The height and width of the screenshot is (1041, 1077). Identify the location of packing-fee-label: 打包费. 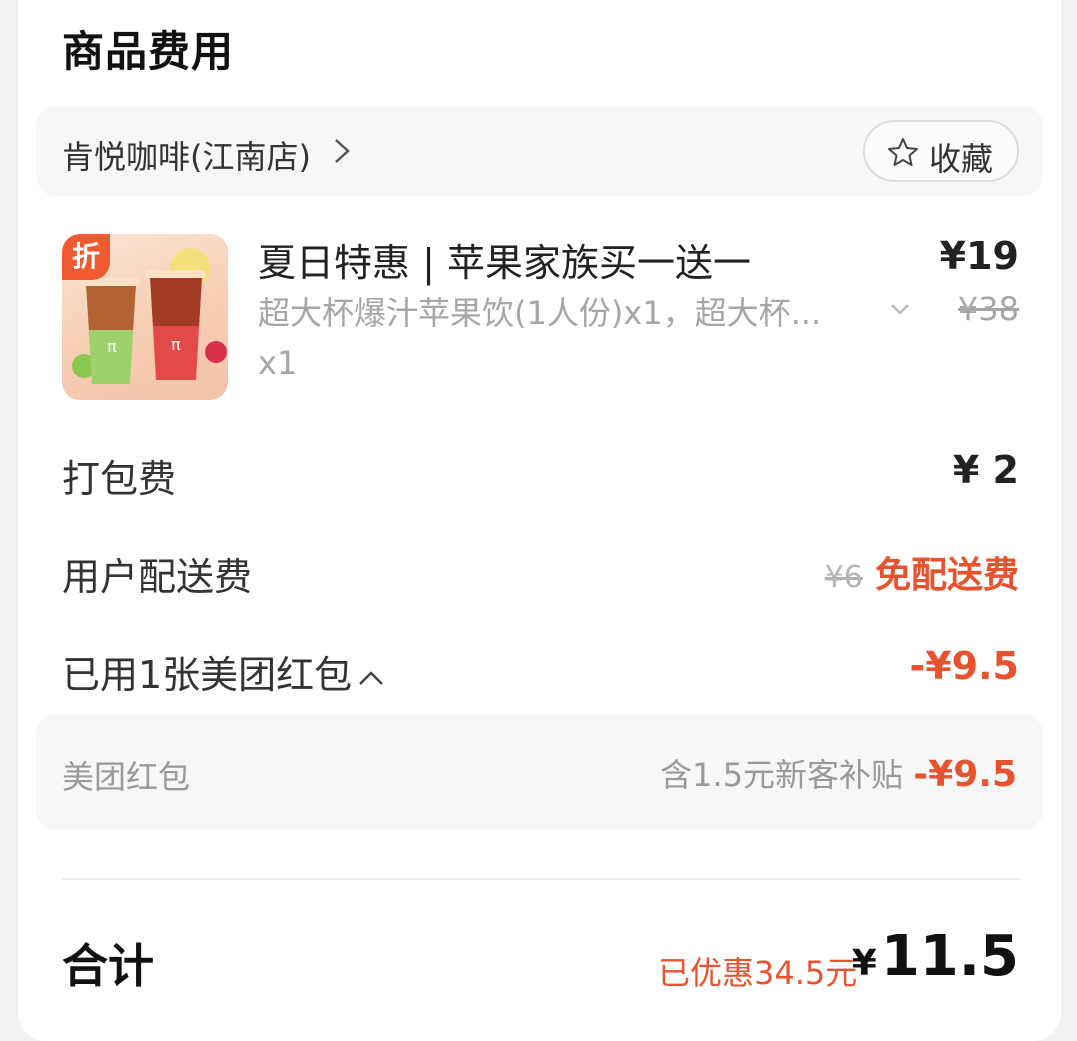
(119, 479).